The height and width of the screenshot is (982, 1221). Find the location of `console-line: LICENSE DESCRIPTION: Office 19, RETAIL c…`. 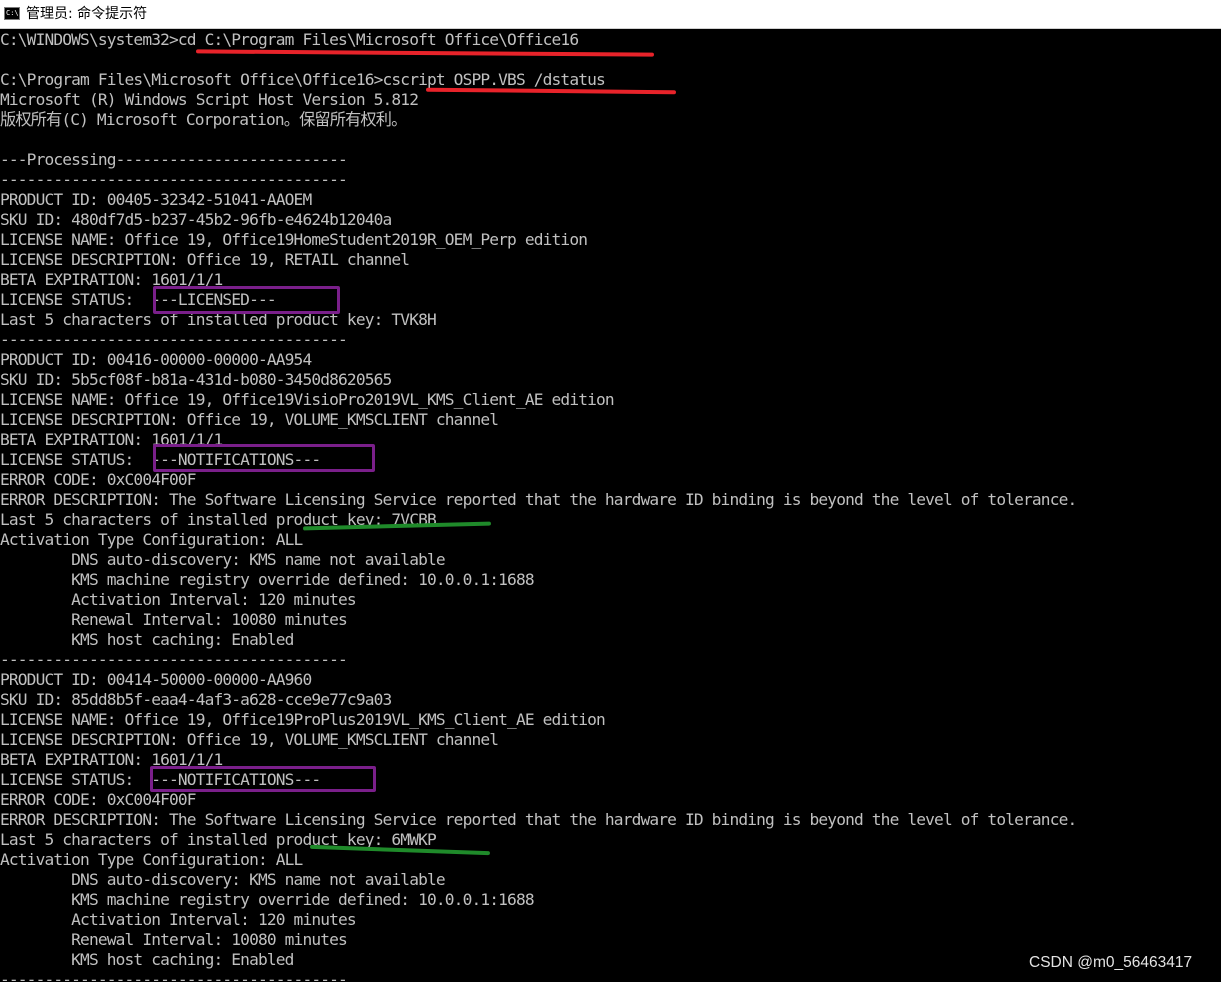

console-line: LICENSE DESCRIPTION: Office 19, RETAIL c… is located at coordinates (205, 259).